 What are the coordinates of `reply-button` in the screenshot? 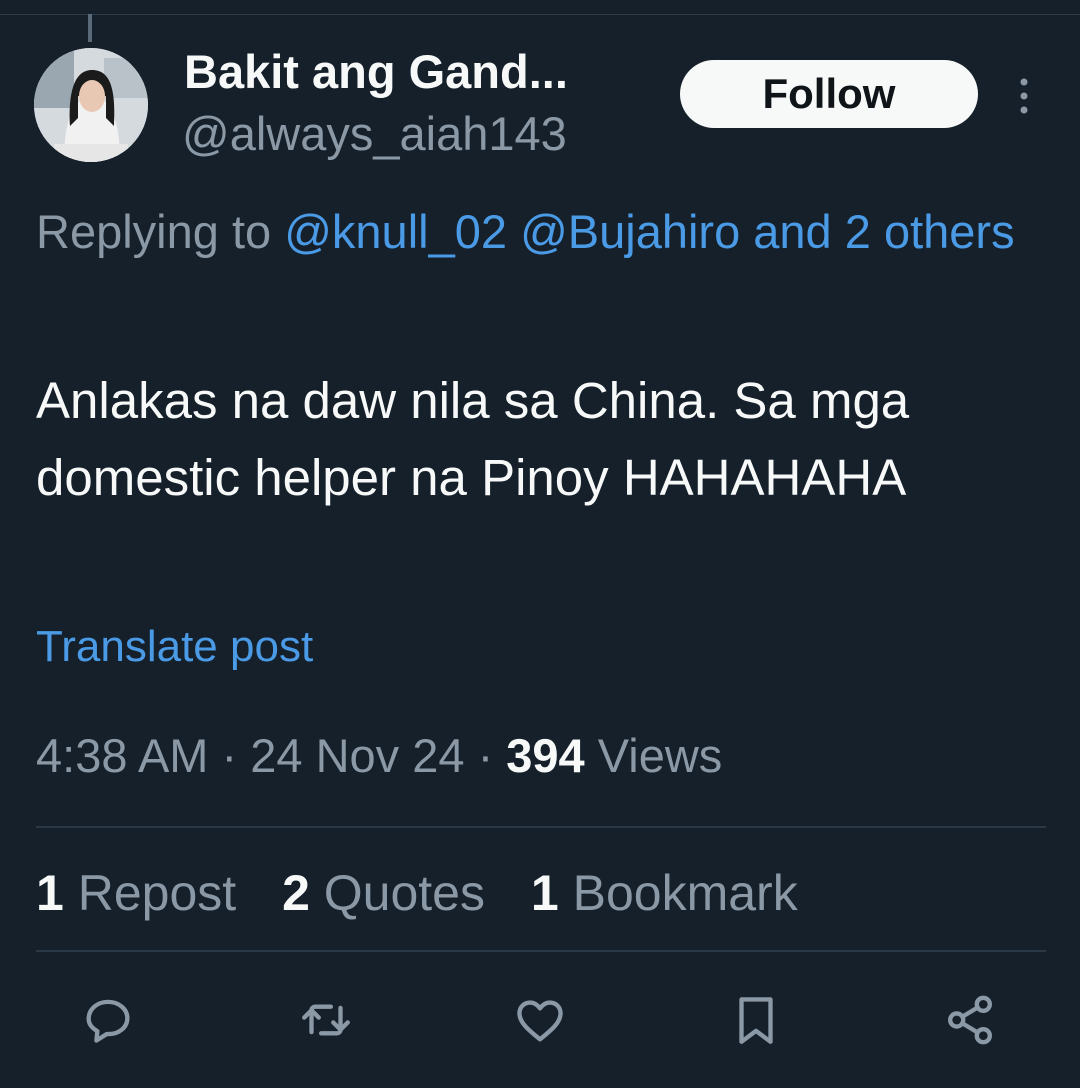 It's located at (108, 1020).